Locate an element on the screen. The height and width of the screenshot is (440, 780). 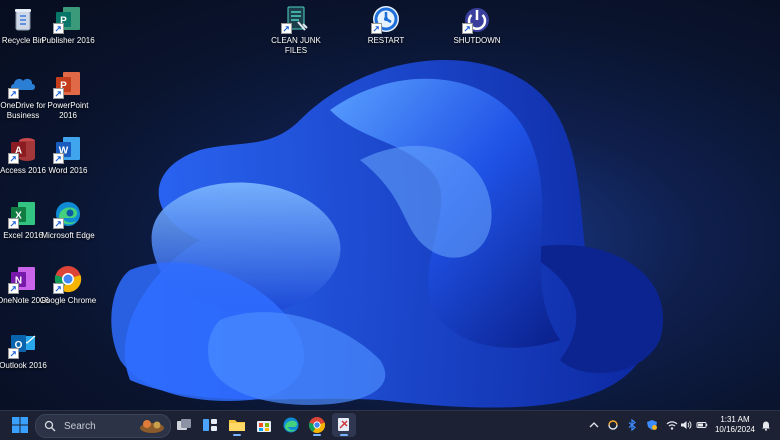
sync-icon is located at coordinates (613, 425).